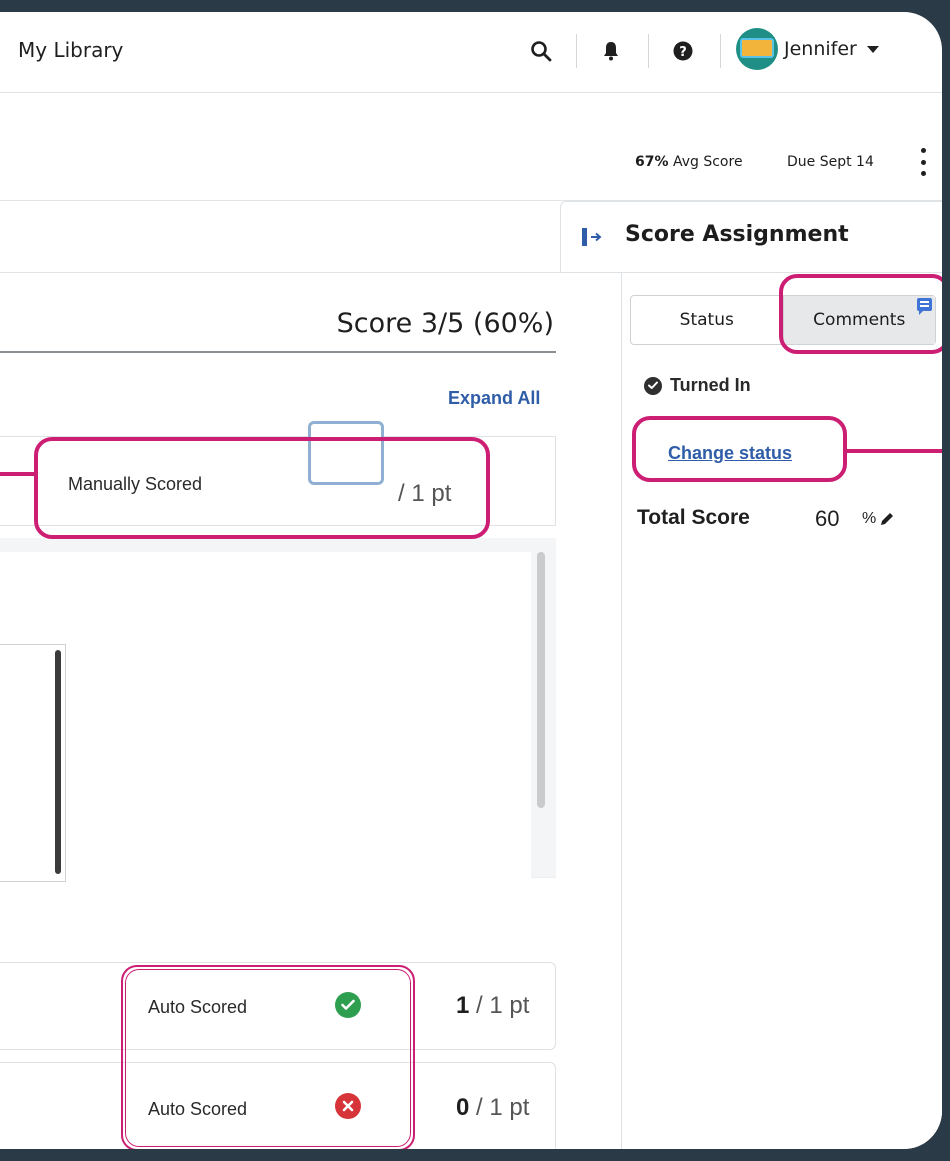 The height and width of the screenshot is (1161, 950). What do you see at coordinates (494, 398) in the screenshot?
I see `expand-all-link: Expand All` at bounding box center [494, 398].